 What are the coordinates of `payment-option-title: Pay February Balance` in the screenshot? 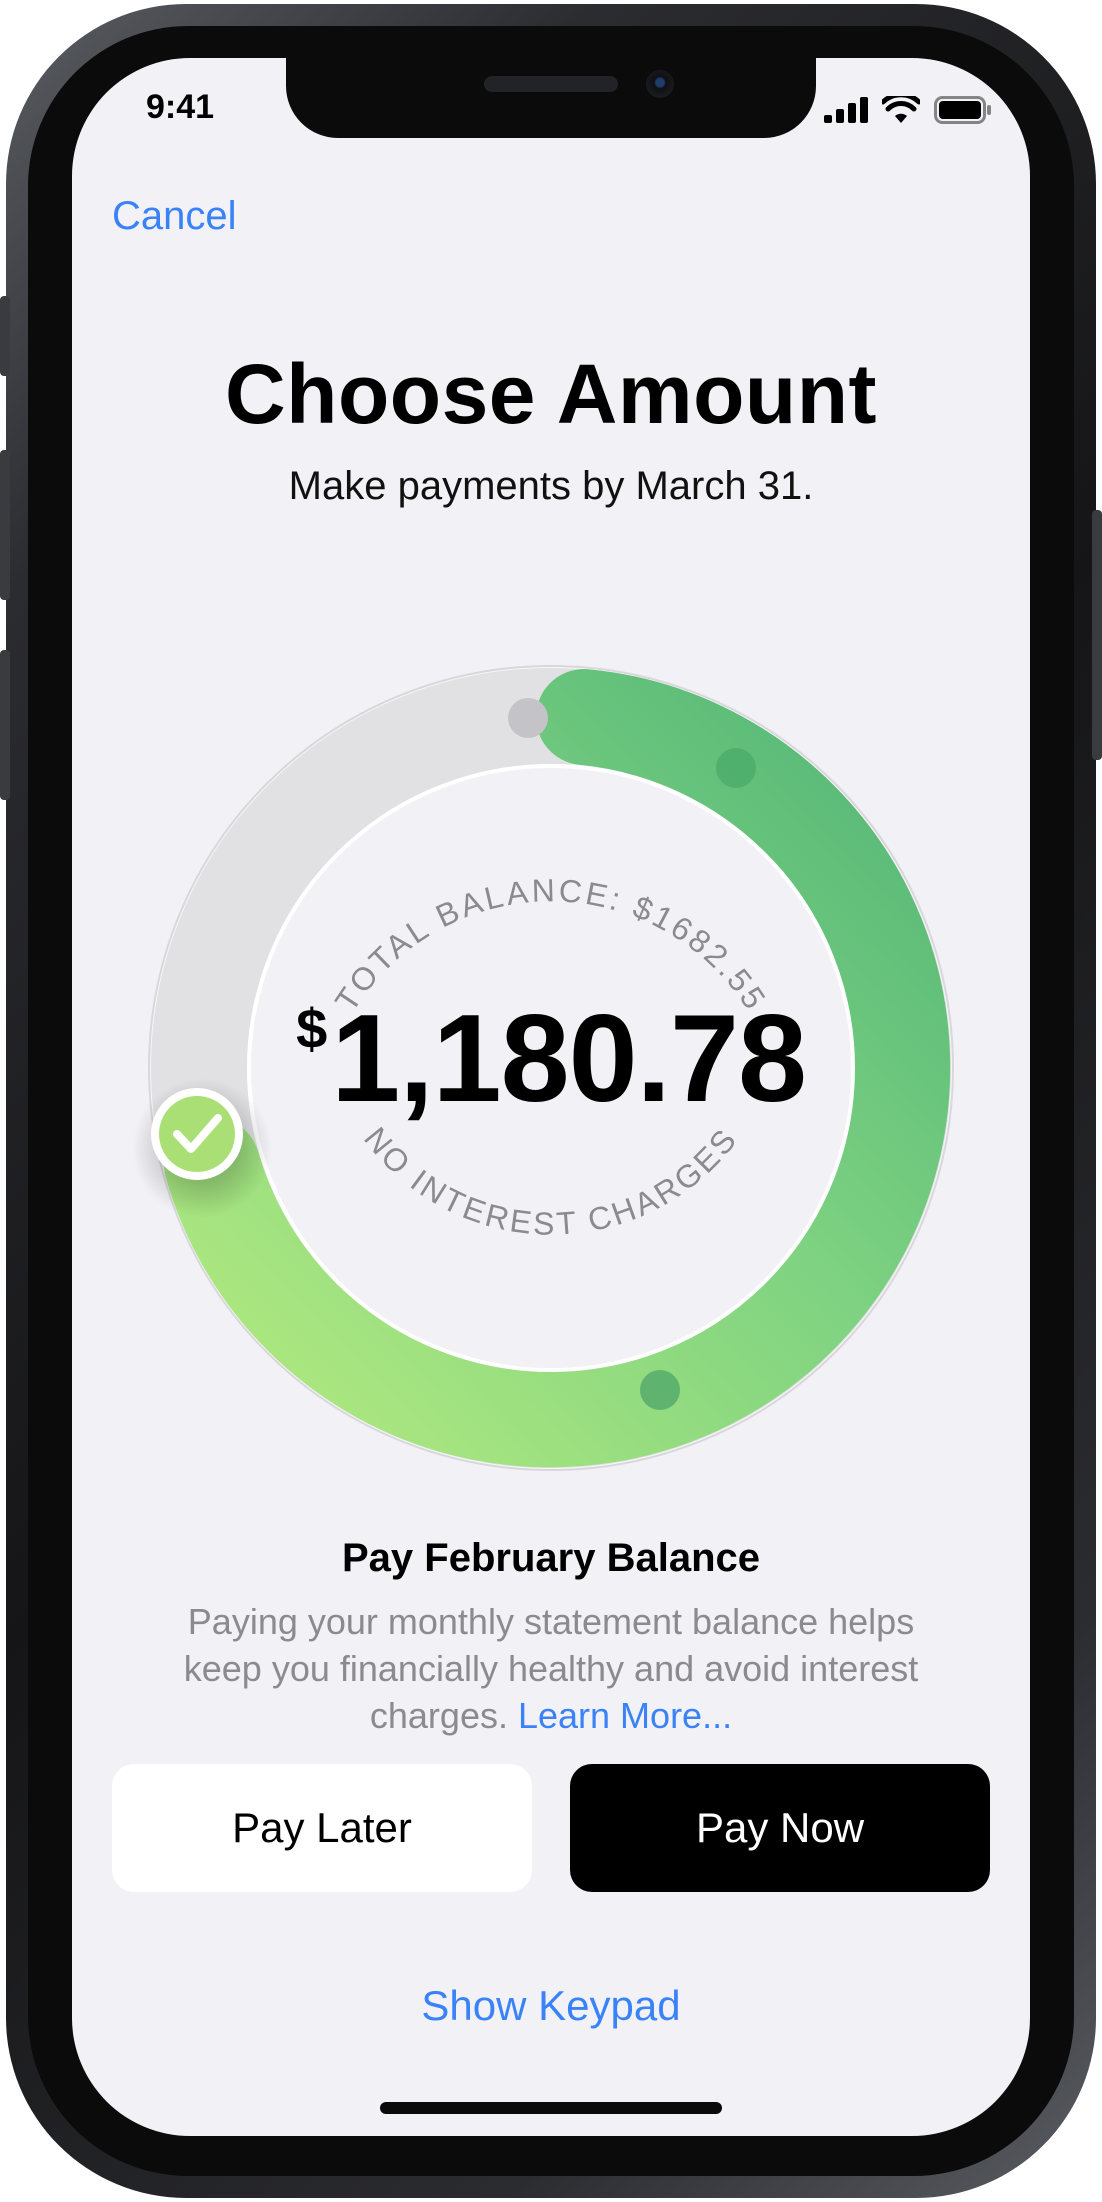 It's located at (551, 1558).